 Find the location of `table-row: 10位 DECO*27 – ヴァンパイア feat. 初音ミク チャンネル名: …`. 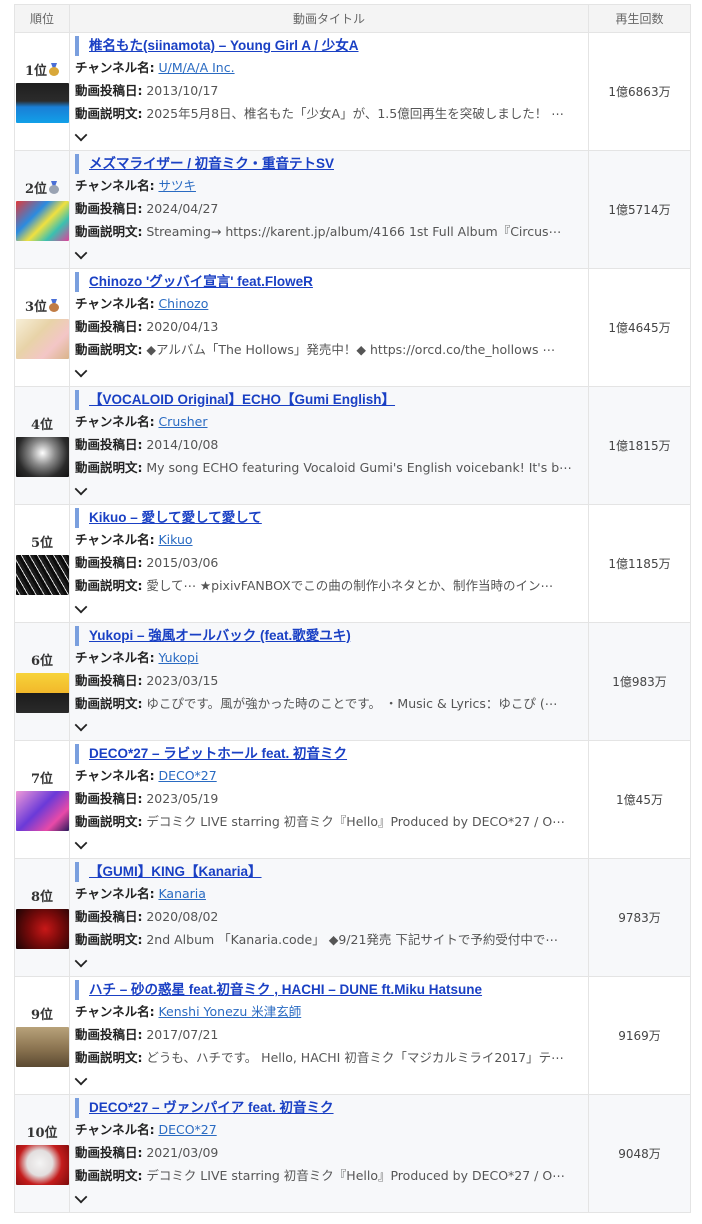

table-row: 10位 DECO*27 – ヴァンパイア feat. 初音ミク チャンネル名: … is located at coordinates (352, 1153).